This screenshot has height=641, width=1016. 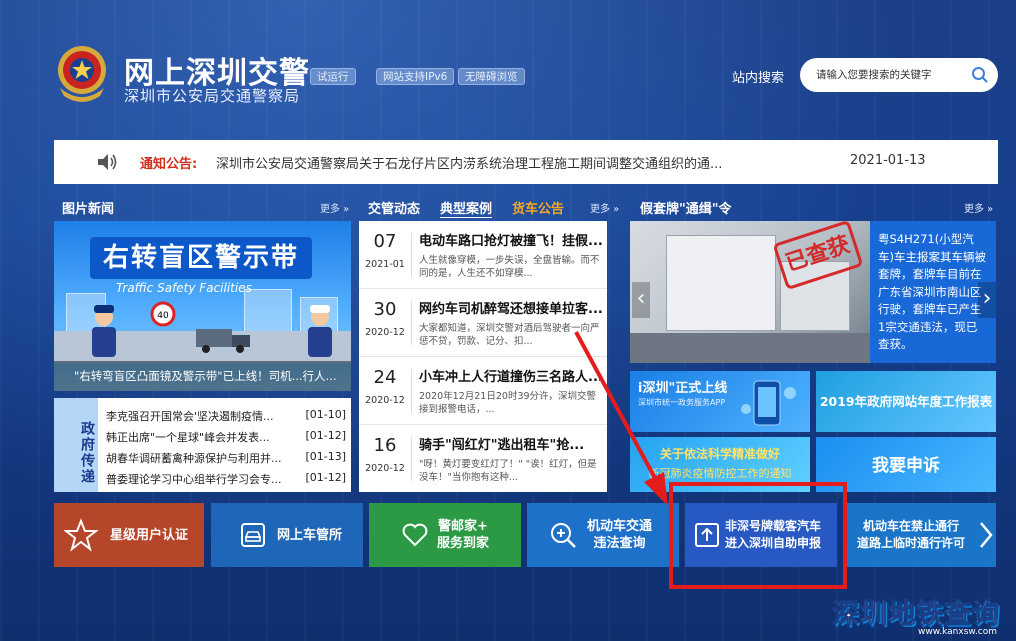 I want to click on violation-query-button: 机动车交通 违法查询, so click(x=603, y=535).